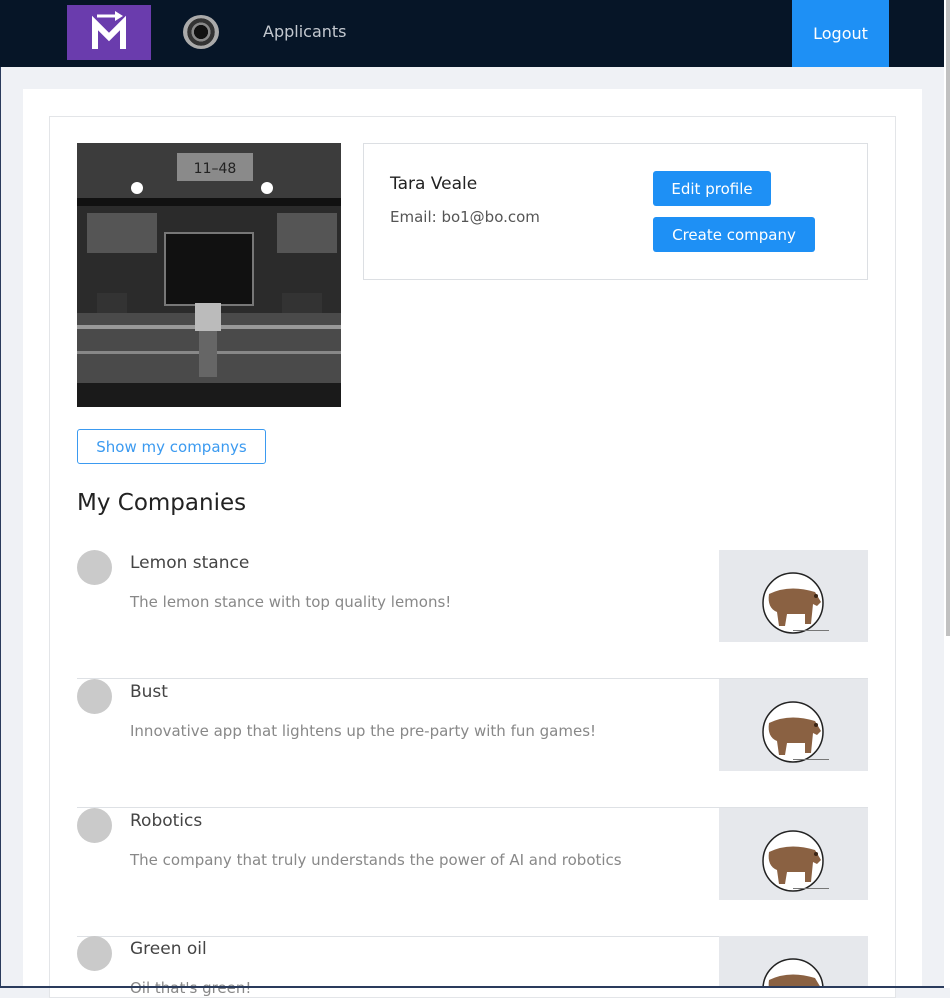 This screenshot has width=950, height=998. Describe the element at coordinates (149, 692) in the screenshot. I see `company-name: Bust` at that location.